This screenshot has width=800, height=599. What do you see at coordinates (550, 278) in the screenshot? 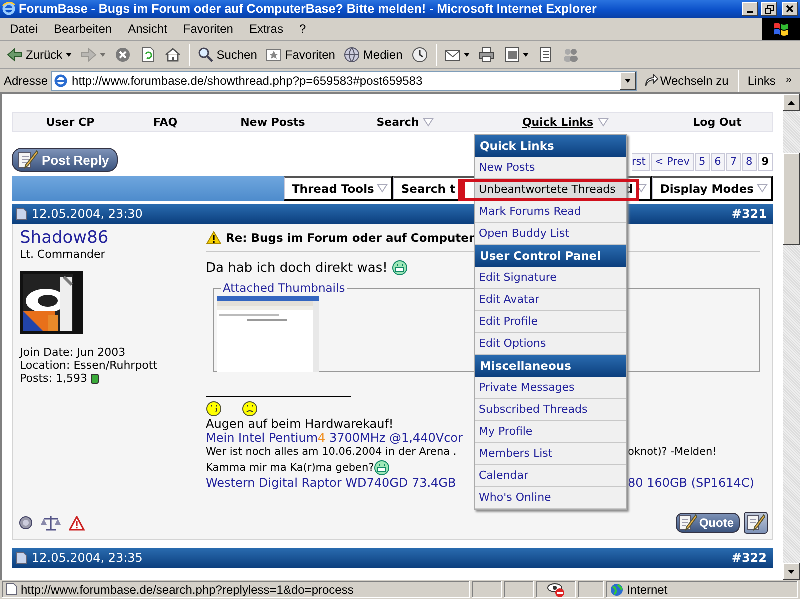
I see `menu-item: Edit Signature` at bounding box center [550, 278].